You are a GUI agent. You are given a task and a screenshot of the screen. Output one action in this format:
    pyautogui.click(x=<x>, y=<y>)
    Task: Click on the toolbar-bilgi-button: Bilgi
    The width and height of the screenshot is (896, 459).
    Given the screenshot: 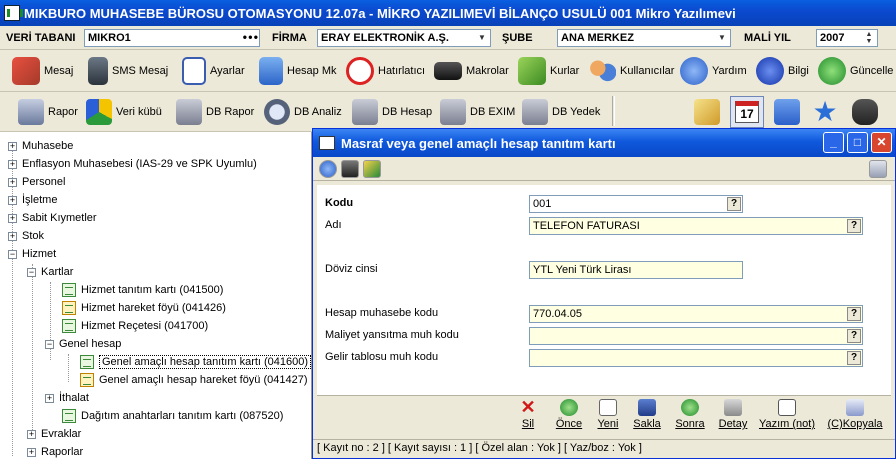 What is the action you would take?
    pyautogui.click(x=782, y=71)
    